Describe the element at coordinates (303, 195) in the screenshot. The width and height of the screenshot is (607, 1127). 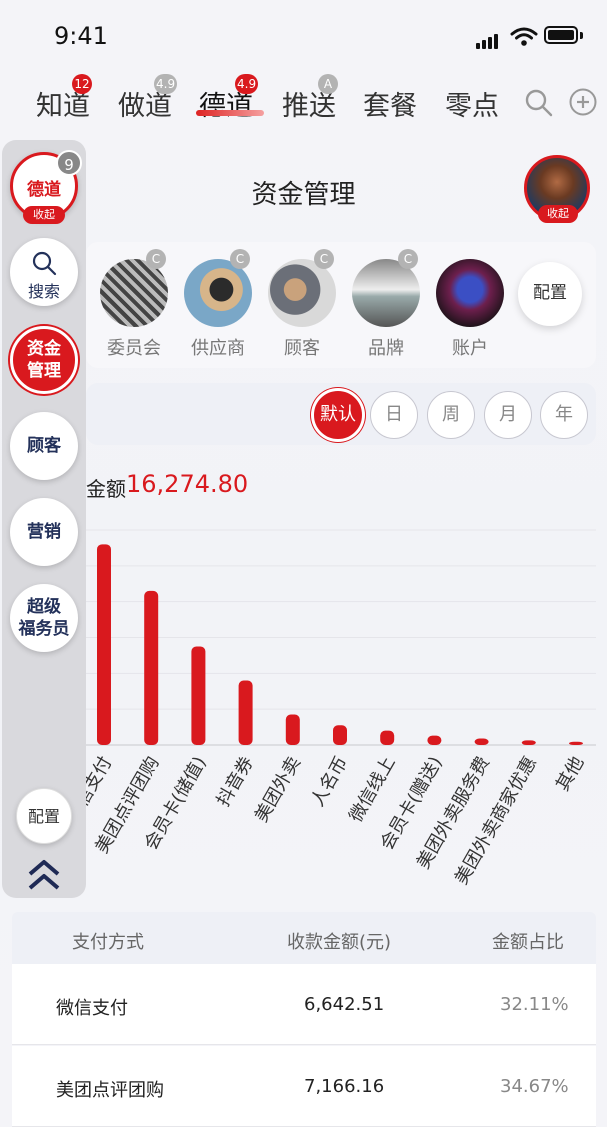
I see `page-title: 资金管理` at that location.